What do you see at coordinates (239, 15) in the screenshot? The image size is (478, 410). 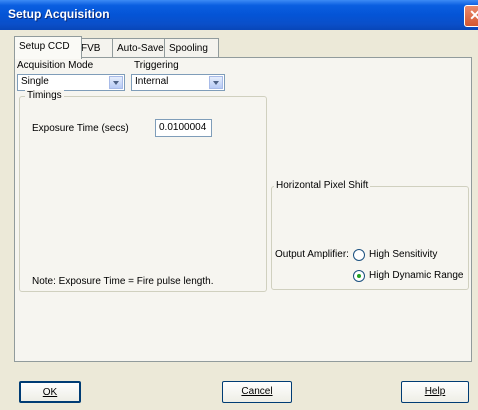 I see `title-bar: Setup Acquisition ✕` at bounding box center [239, 15].